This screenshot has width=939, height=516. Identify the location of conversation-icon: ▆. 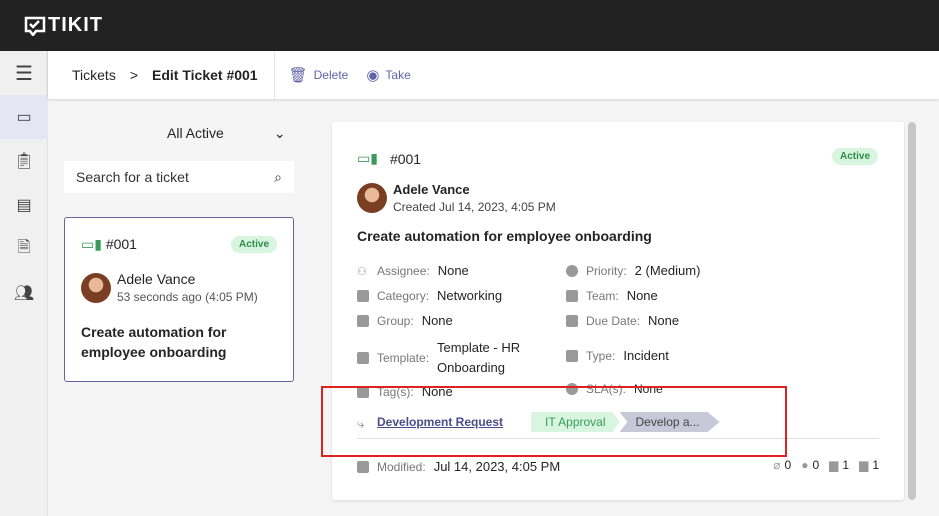
(864, 465).